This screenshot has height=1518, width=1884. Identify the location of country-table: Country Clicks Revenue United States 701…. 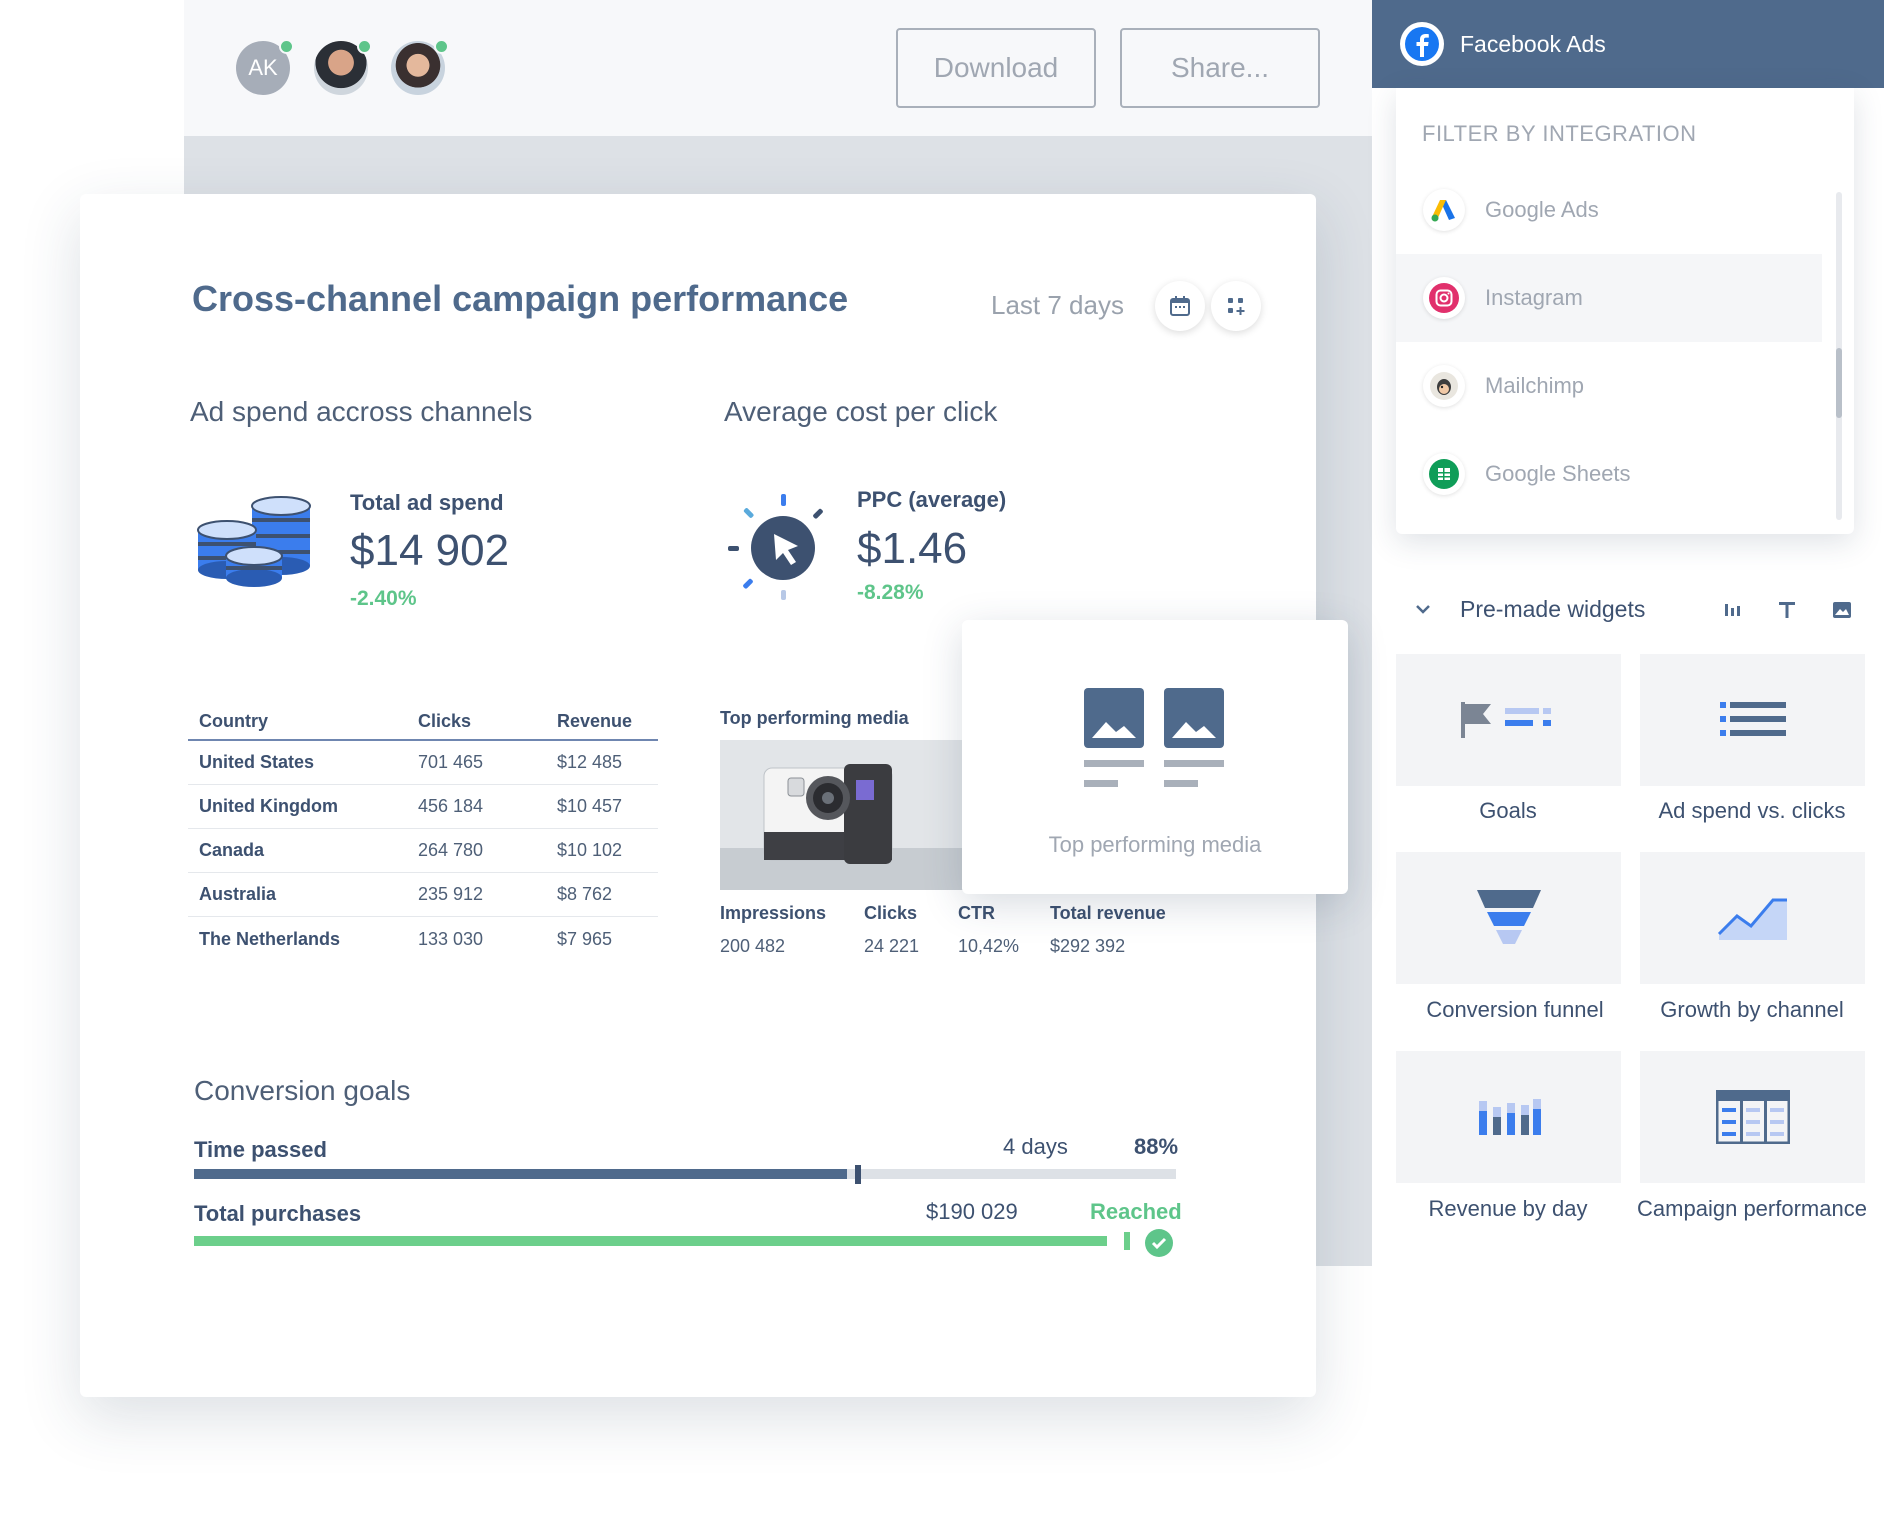
(423, 832).